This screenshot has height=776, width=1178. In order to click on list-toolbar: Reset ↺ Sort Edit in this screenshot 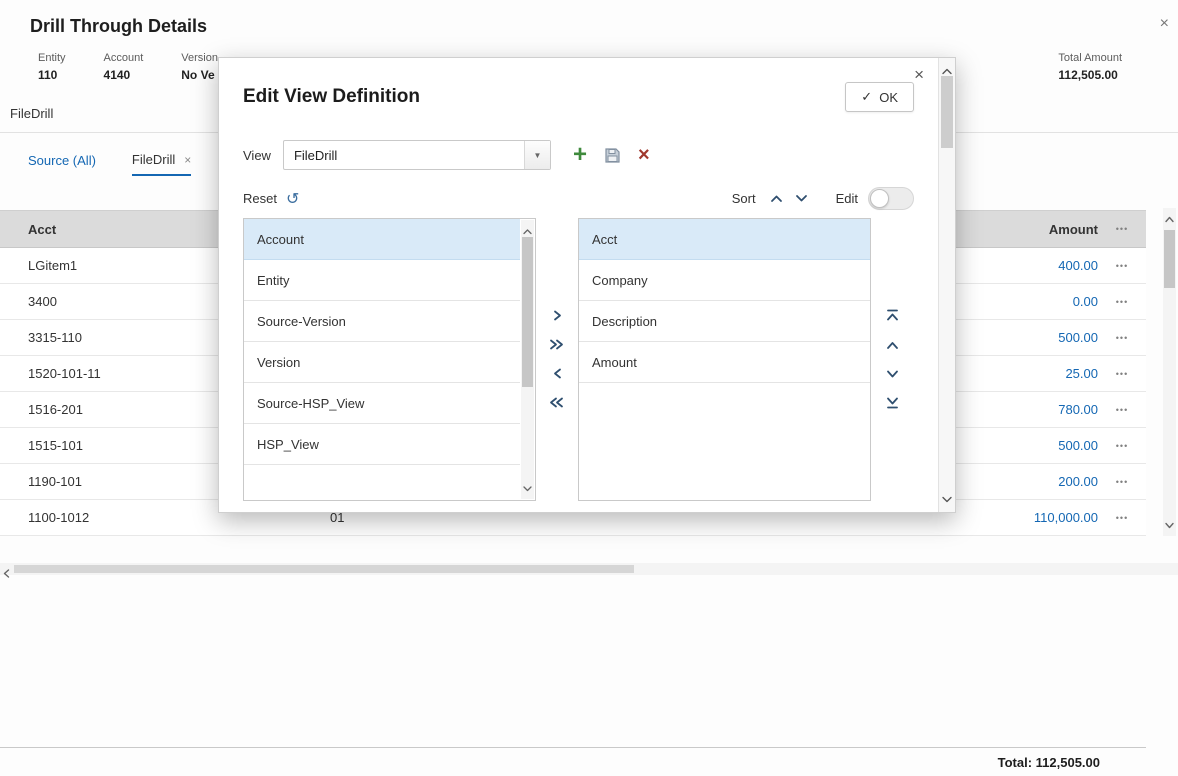, I will do `click(578, 198)`.